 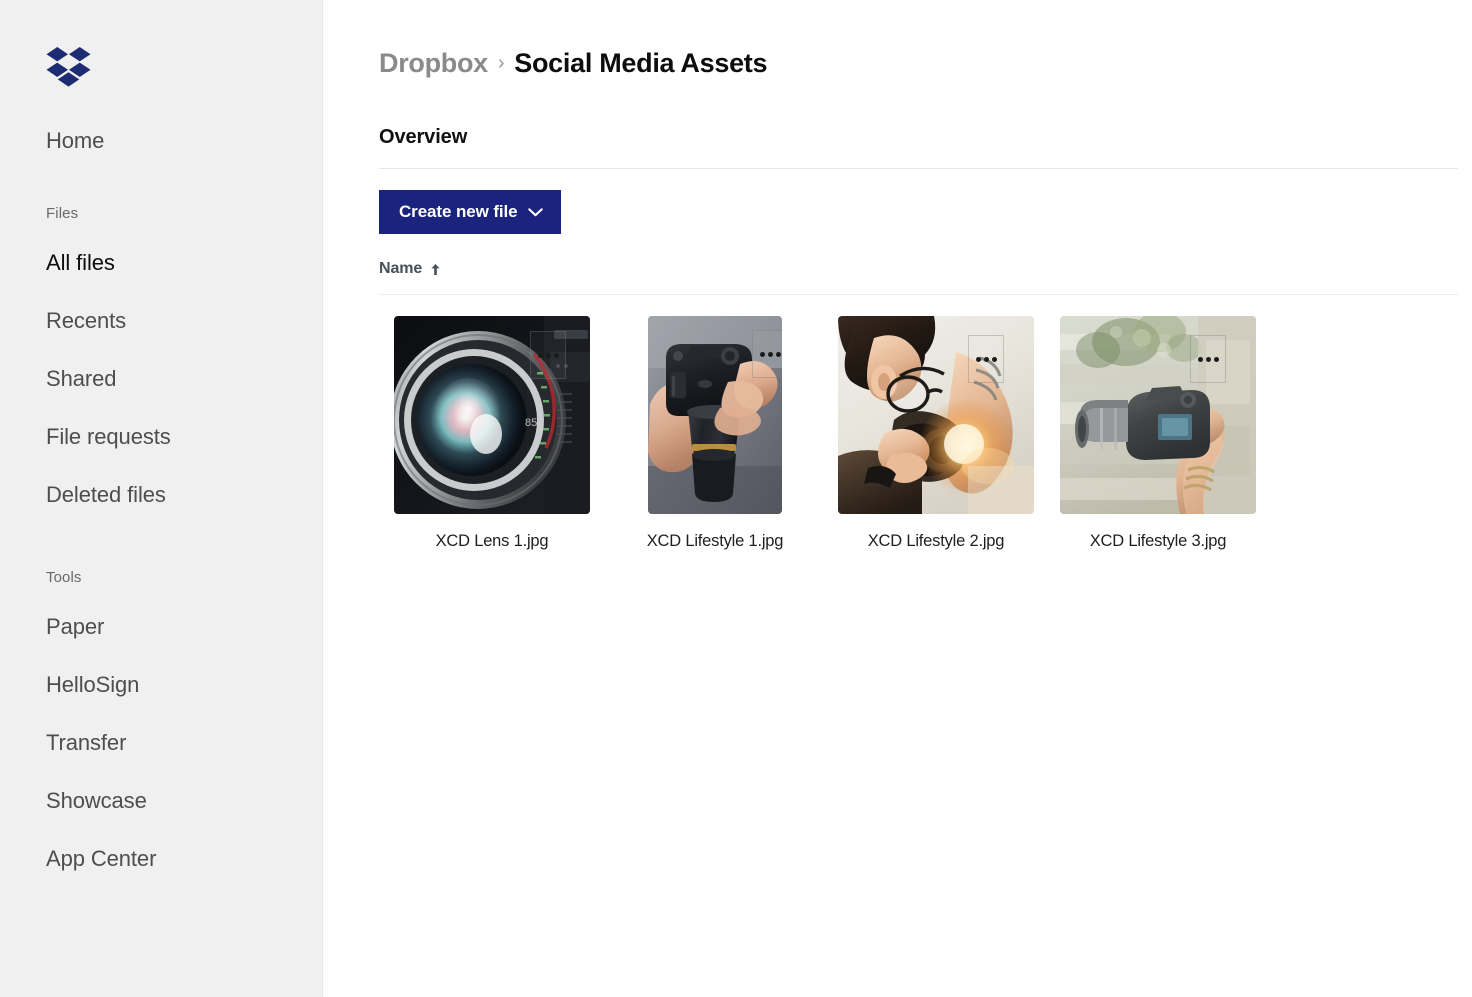 What do you see at coordinates (1158, 541) in the screenshot?
I see `file-name-label: XCD Lifestyle 3.jpg` at bounding box center [1158, 541].